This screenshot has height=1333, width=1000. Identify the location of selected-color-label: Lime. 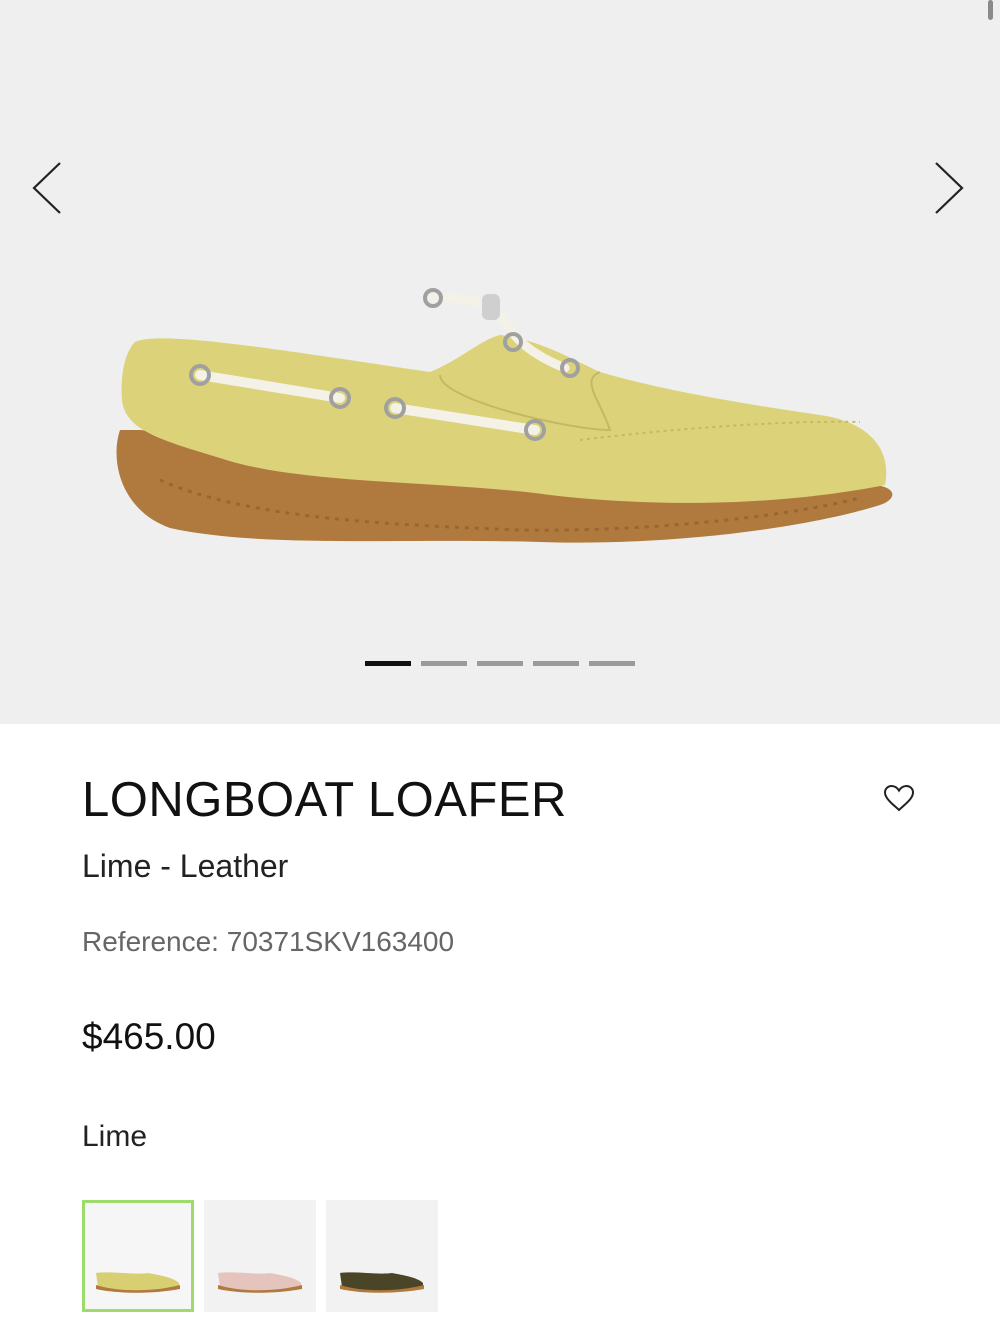
(115, 1136).